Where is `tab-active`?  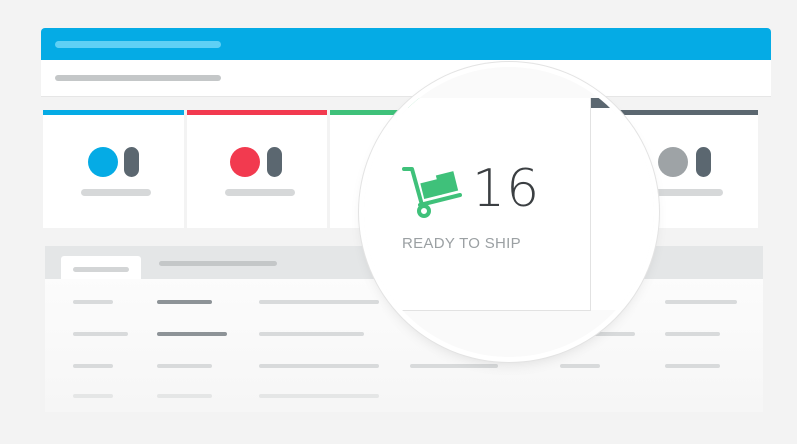
tab-active is located at coordinates (101, 267).